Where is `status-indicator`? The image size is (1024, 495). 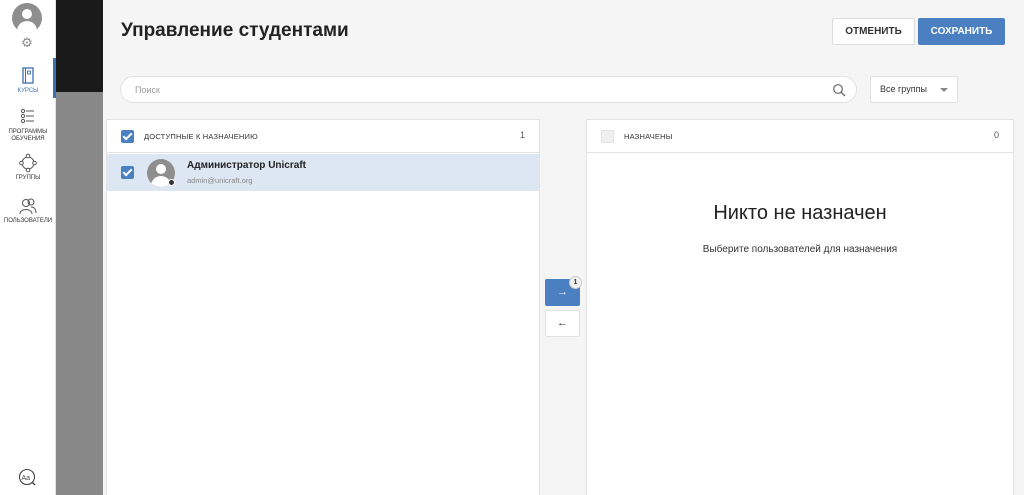 status-indicator is located at coordinates (171, 182).